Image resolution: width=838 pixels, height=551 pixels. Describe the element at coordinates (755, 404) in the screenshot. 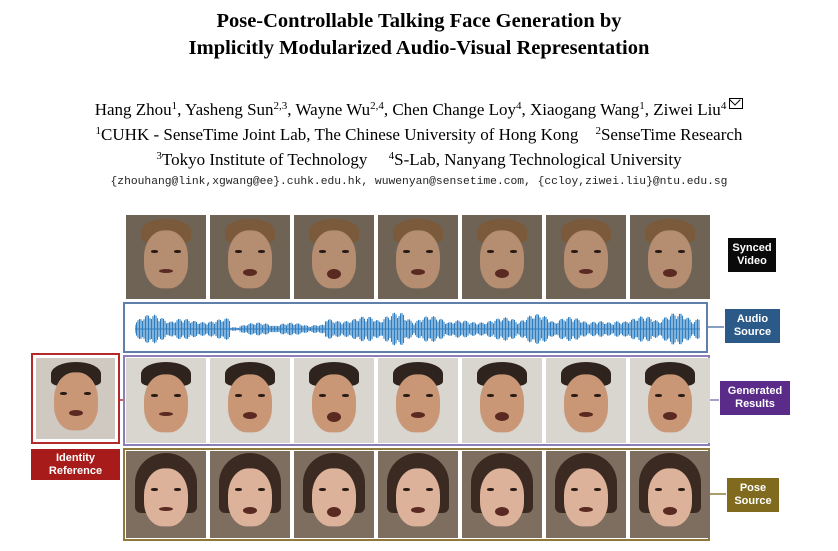

I see `label-line: Results` at that location.